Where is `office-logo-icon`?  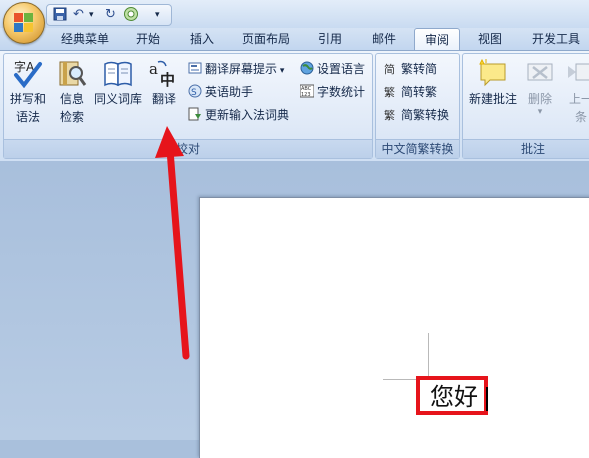
office-logo-icon is located at coordinates (24, 23).